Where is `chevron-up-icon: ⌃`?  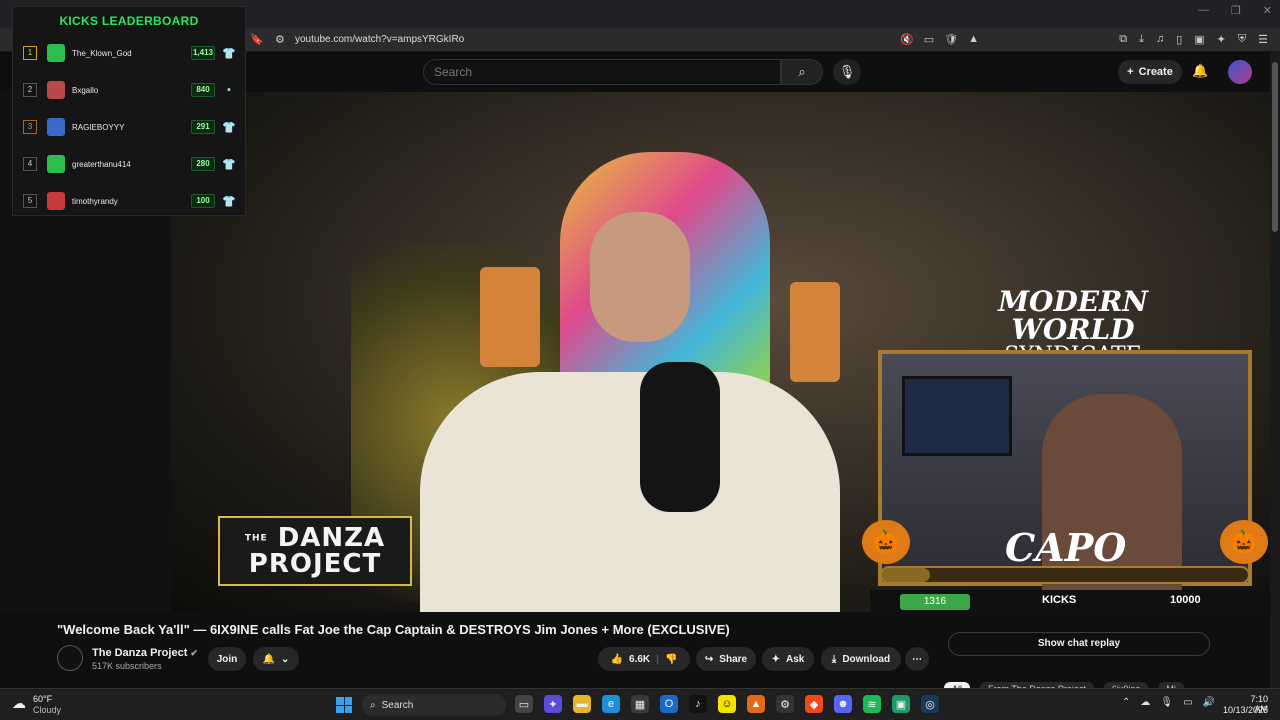 chevron-up-icon: ⌃ is located at coordinates (1126, 702).